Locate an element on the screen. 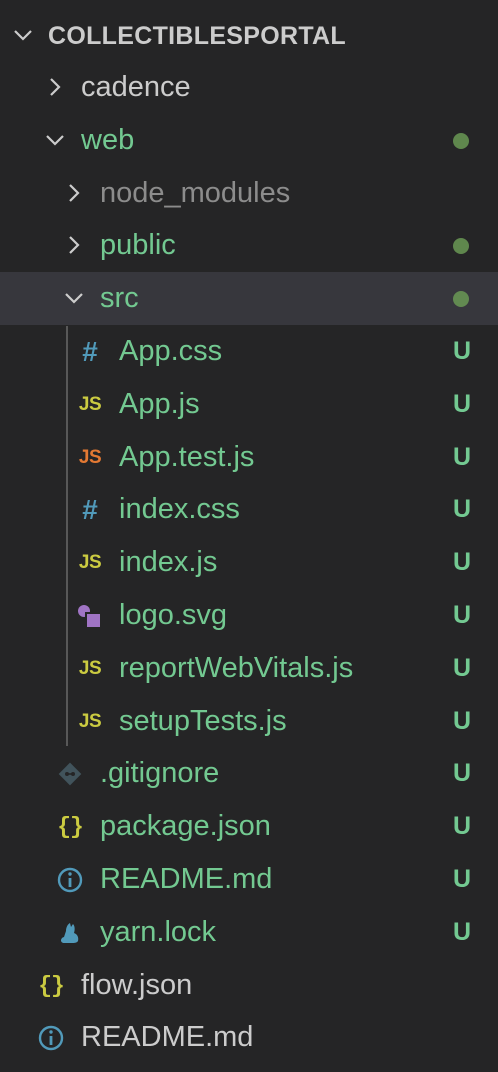  tree-item-label: yarn.lock is located at coordinates (158, 932).